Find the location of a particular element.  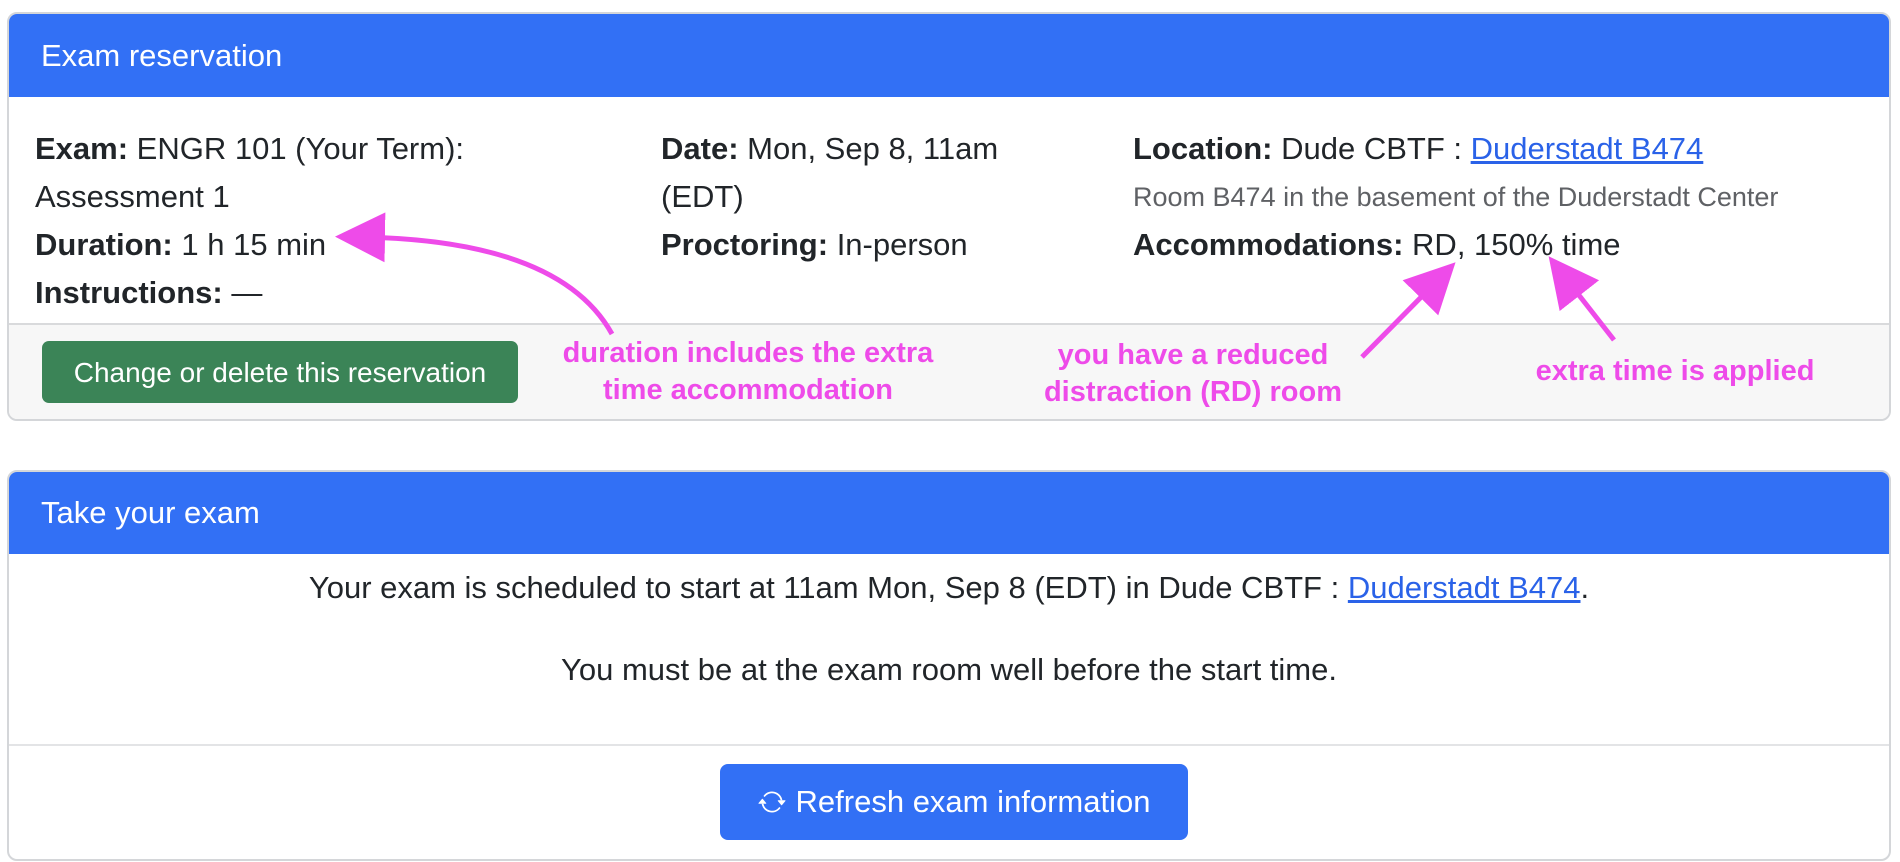

take-exam-title: Take your exam is located at coordinates (150, 512).